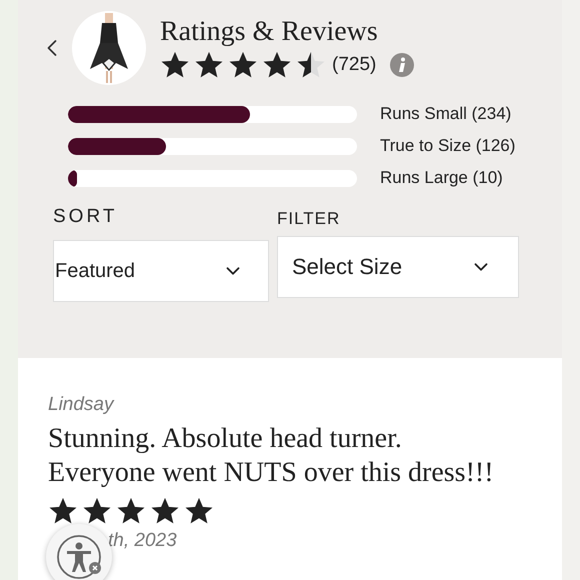 The height and width of the screenshot is (580, 580). Describe the element at coordinates (441, 178) in the screenshot. I see `fit-label: Runs Large (10)` at that location.